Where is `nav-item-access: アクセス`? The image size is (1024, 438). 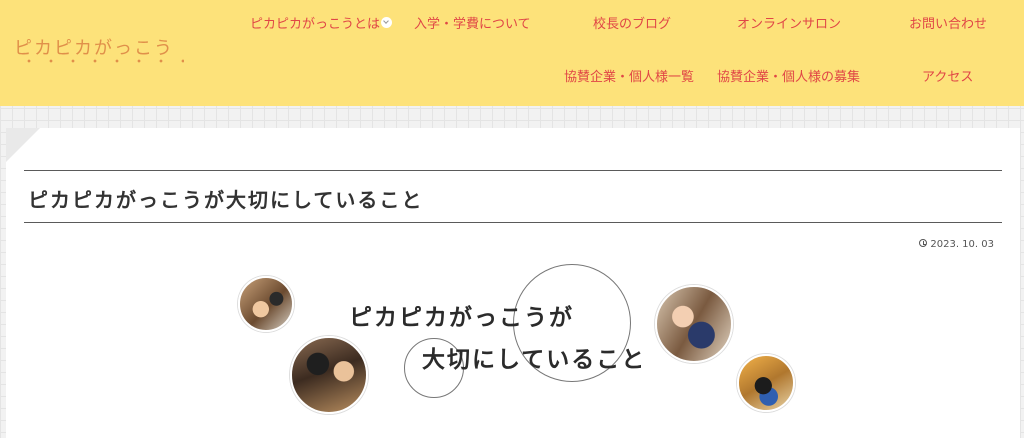
nav-item-access: アクセス is located at coordinates (947, 78).